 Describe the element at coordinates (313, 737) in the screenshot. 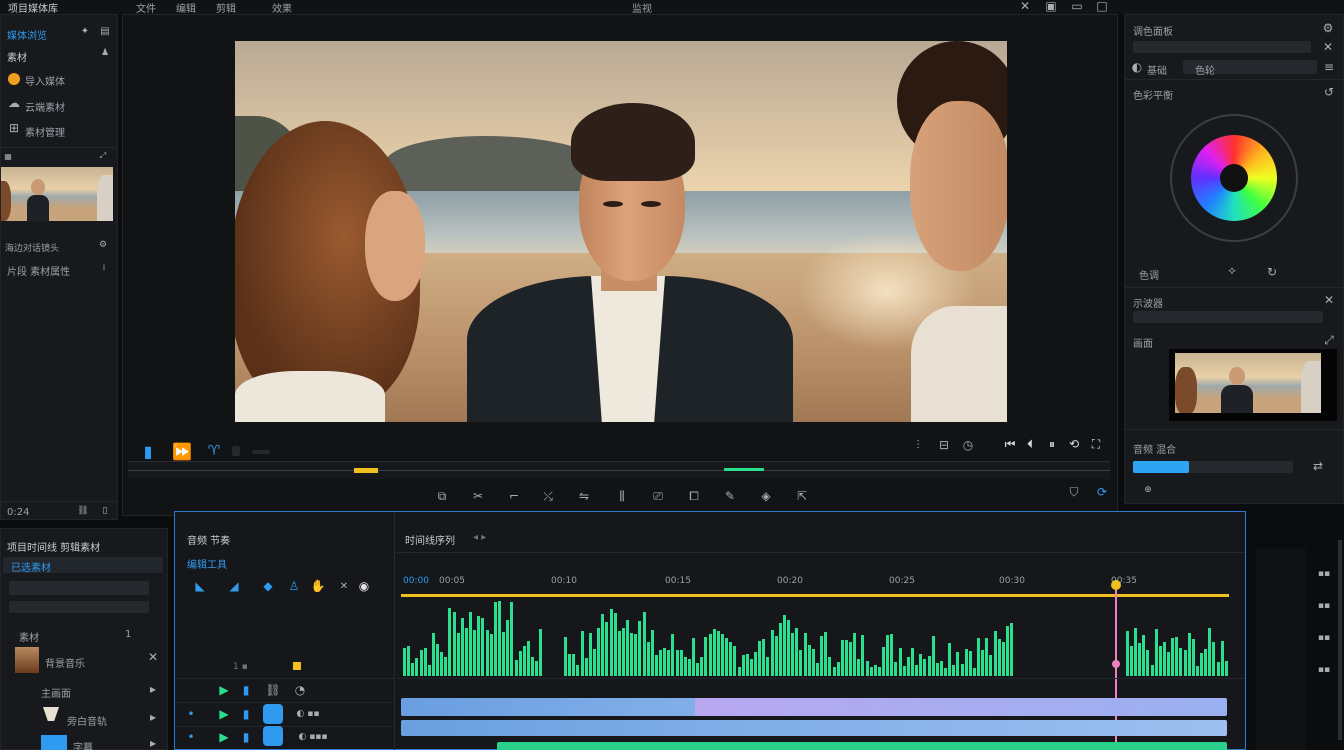

I see `track3-eye-icon: ◐ ▪▪▪` at that location.